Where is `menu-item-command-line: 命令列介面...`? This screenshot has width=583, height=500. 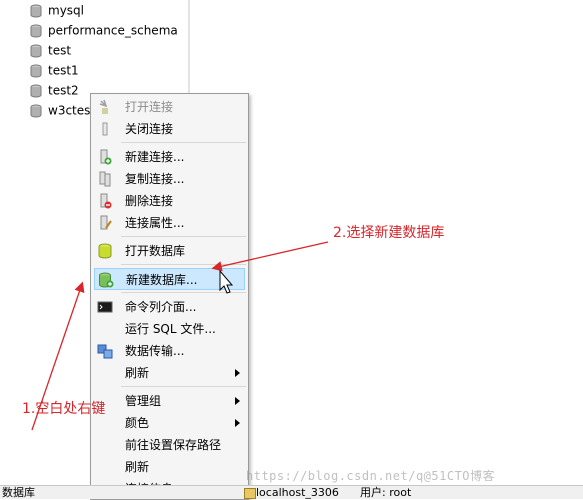 menu-item-command-line: 命令列介面... is located at coordinates (169, 307).